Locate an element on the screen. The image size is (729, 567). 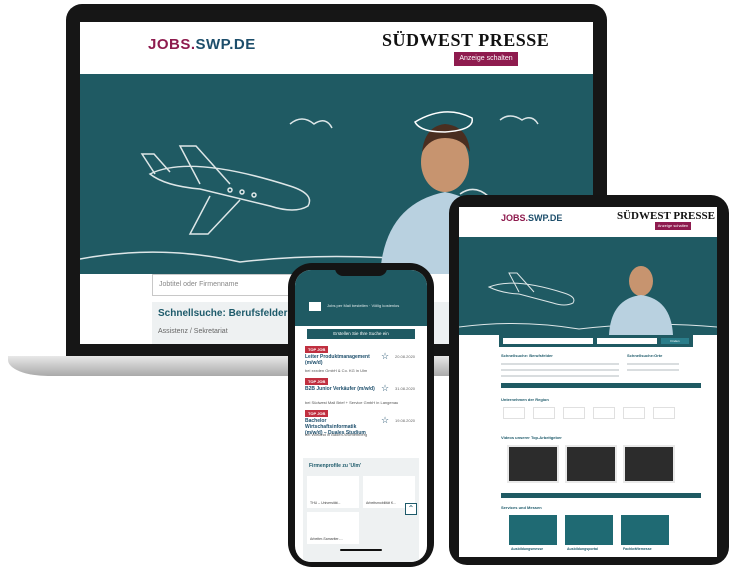
quick-search-item: Assistenz / Sekretariat is located at coordinates (193, 331).